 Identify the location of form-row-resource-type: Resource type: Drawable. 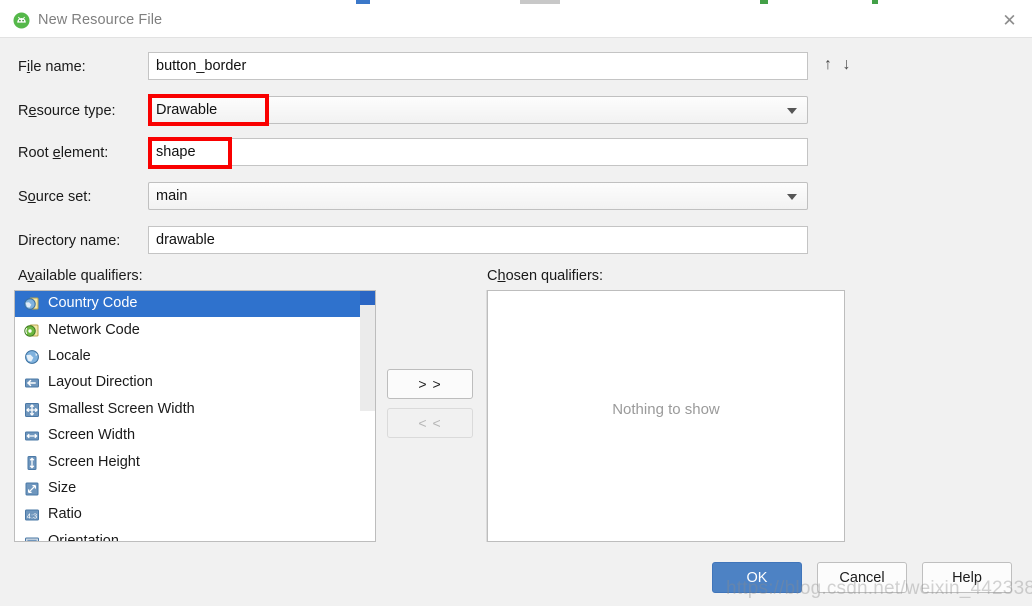
(516, 112).